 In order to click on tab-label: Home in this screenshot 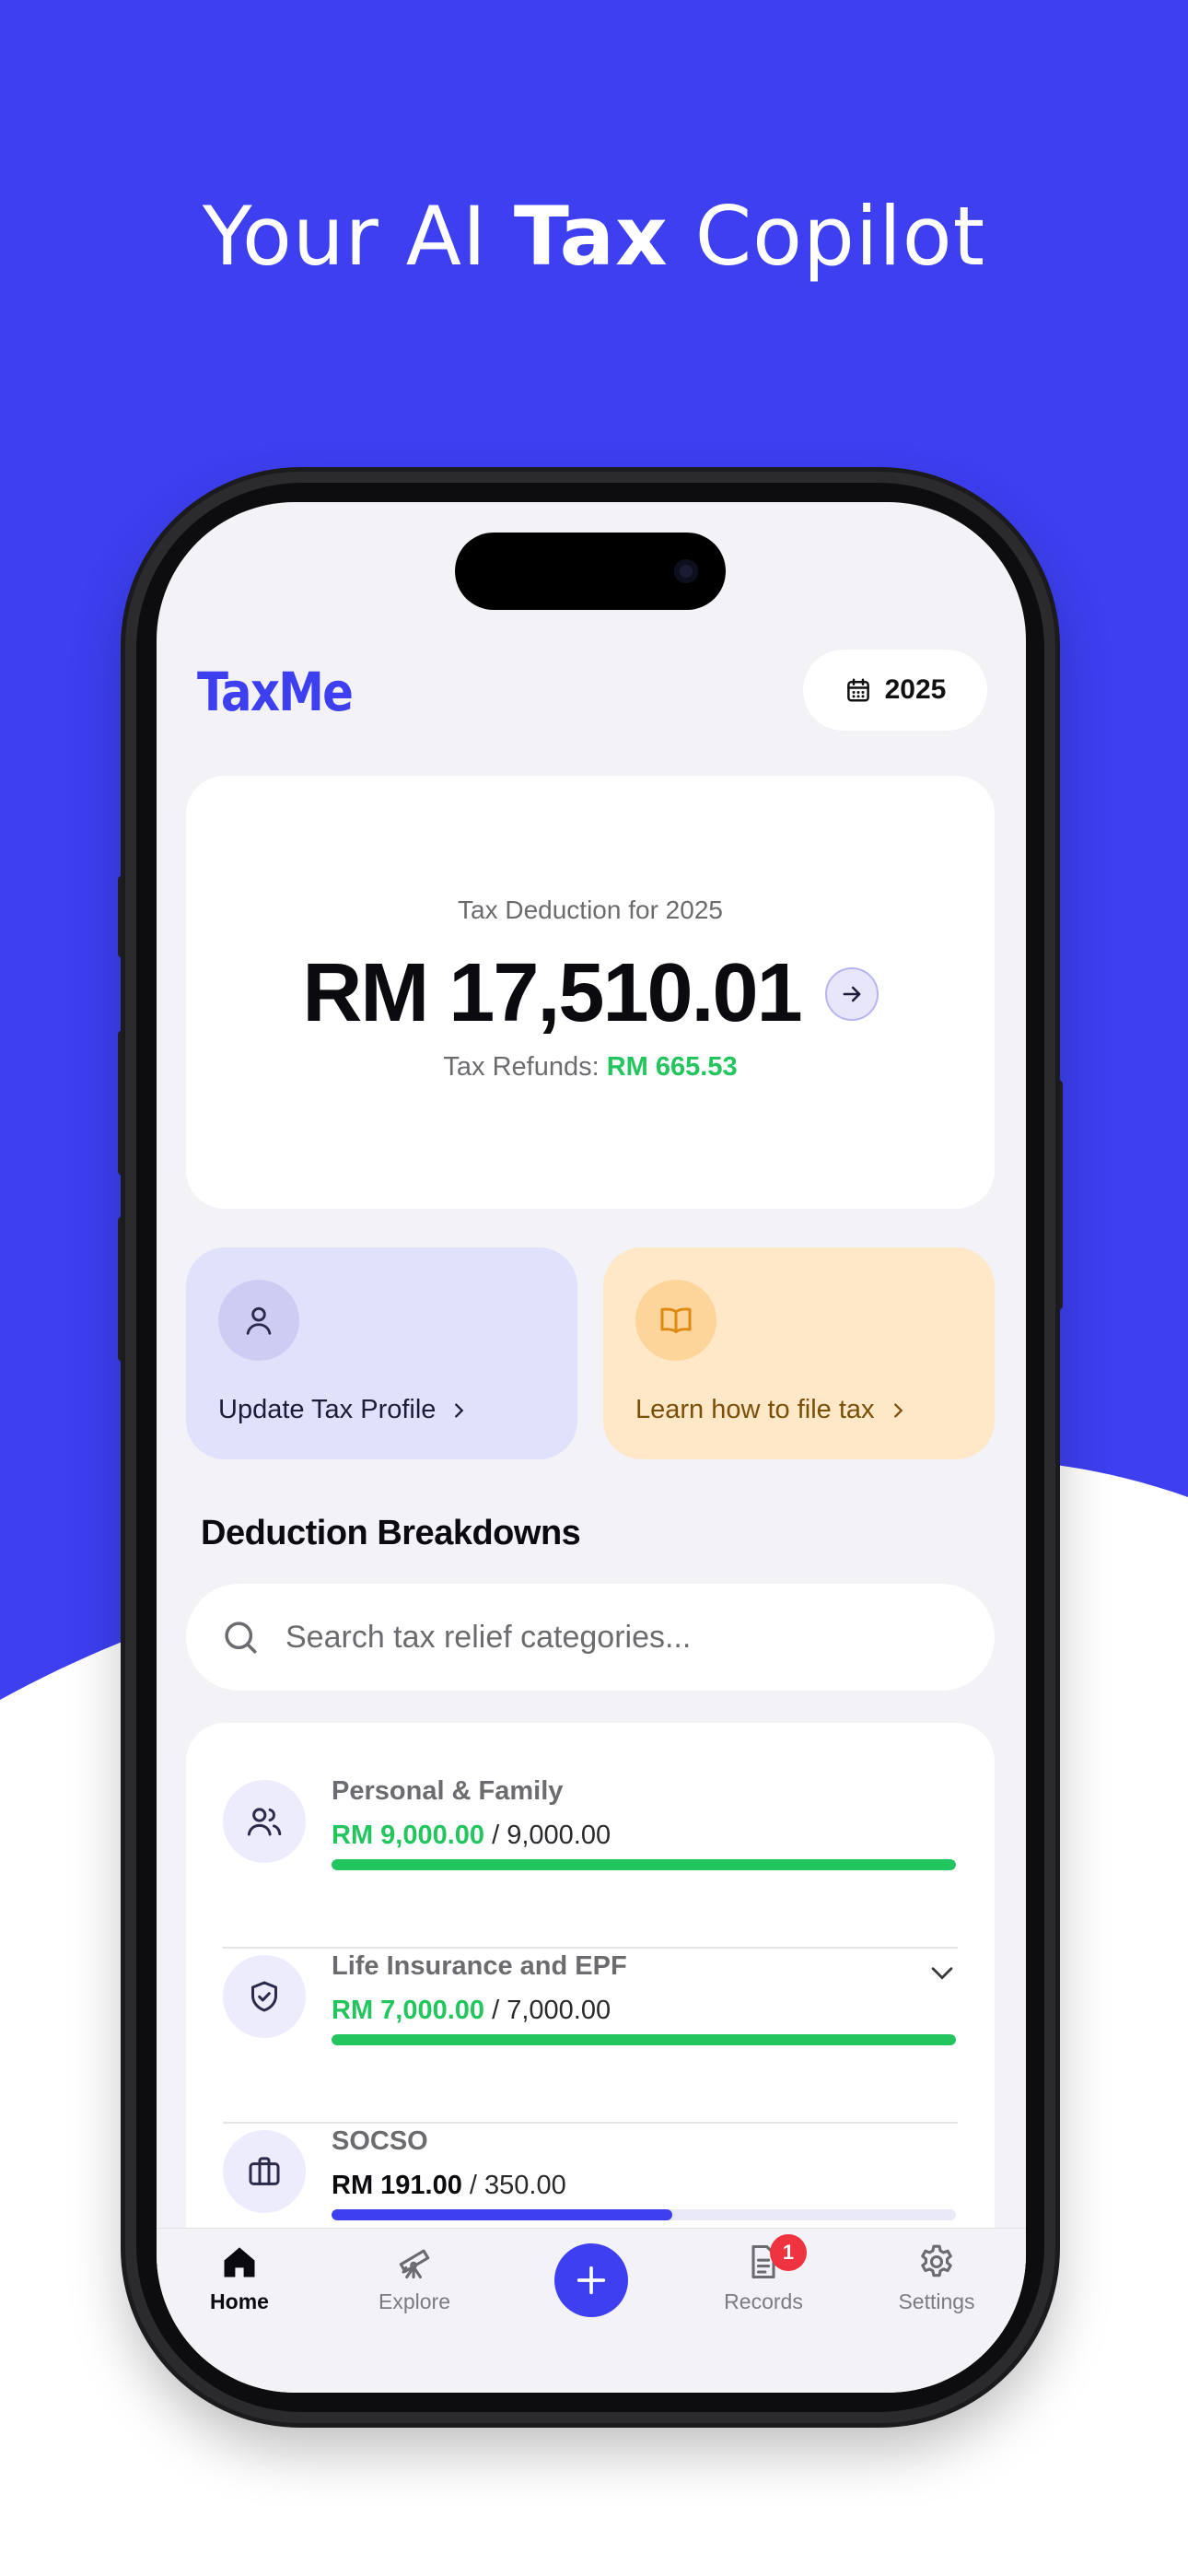, I will do `click(239, 2301)`.